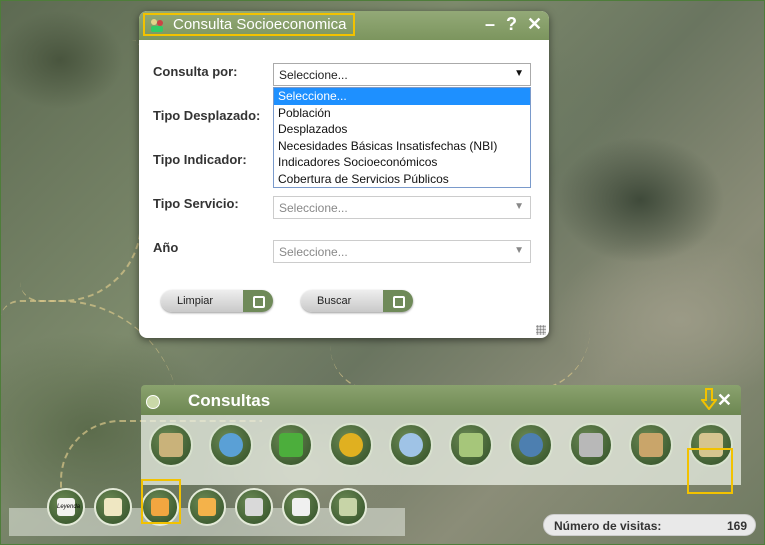 The height and width of the screenshot is (545, 765). I want to click on print-icon, so click(254, 507).